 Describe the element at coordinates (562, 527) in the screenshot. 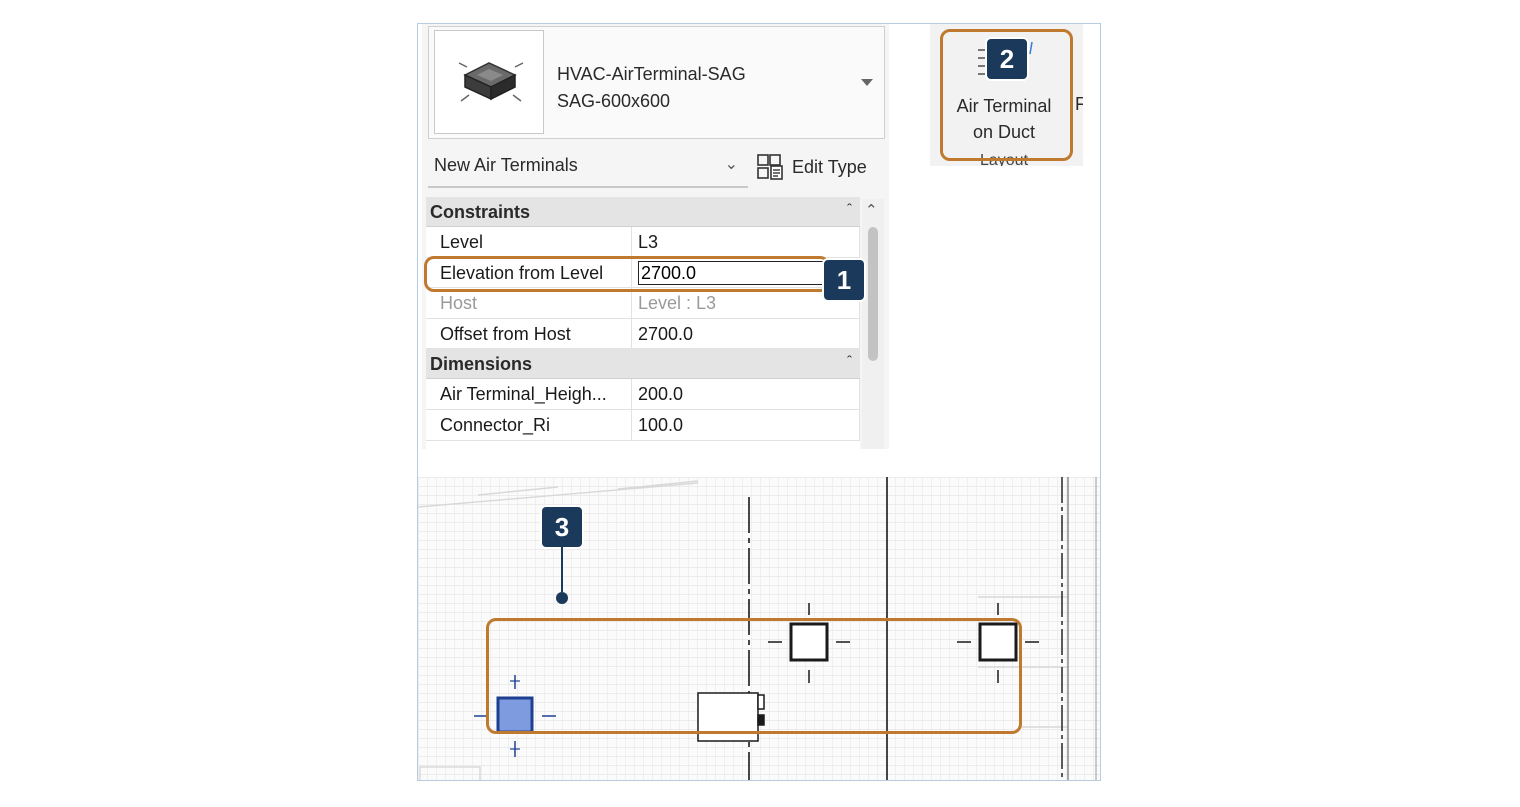

I see `callout-badge-3: 3` at that location.